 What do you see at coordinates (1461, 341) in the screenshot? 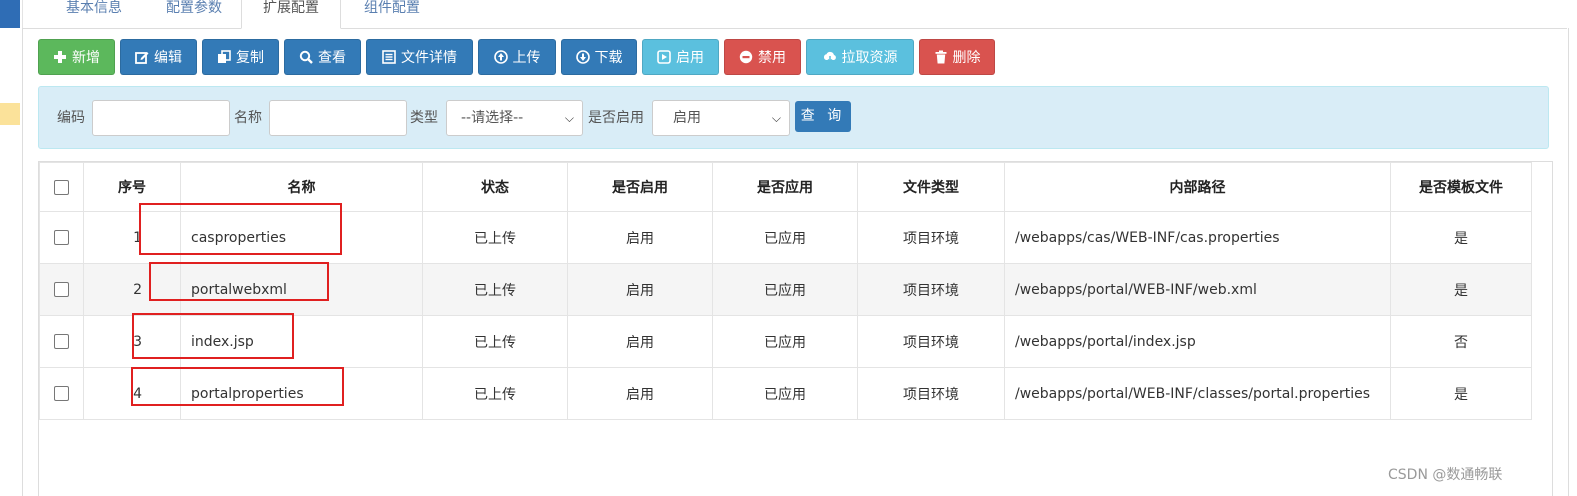
I see `cell-is-template: 否` at bounding box center [1461, 341].